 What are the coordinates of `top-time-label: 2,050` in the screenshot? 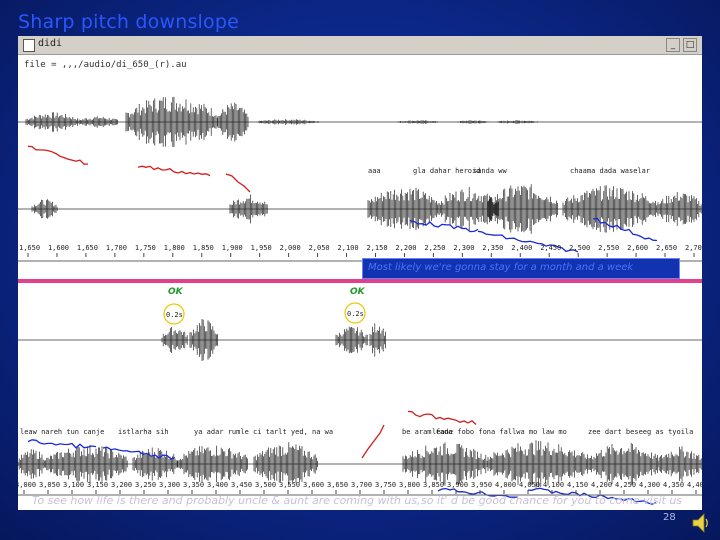 It's located at (319, 248).